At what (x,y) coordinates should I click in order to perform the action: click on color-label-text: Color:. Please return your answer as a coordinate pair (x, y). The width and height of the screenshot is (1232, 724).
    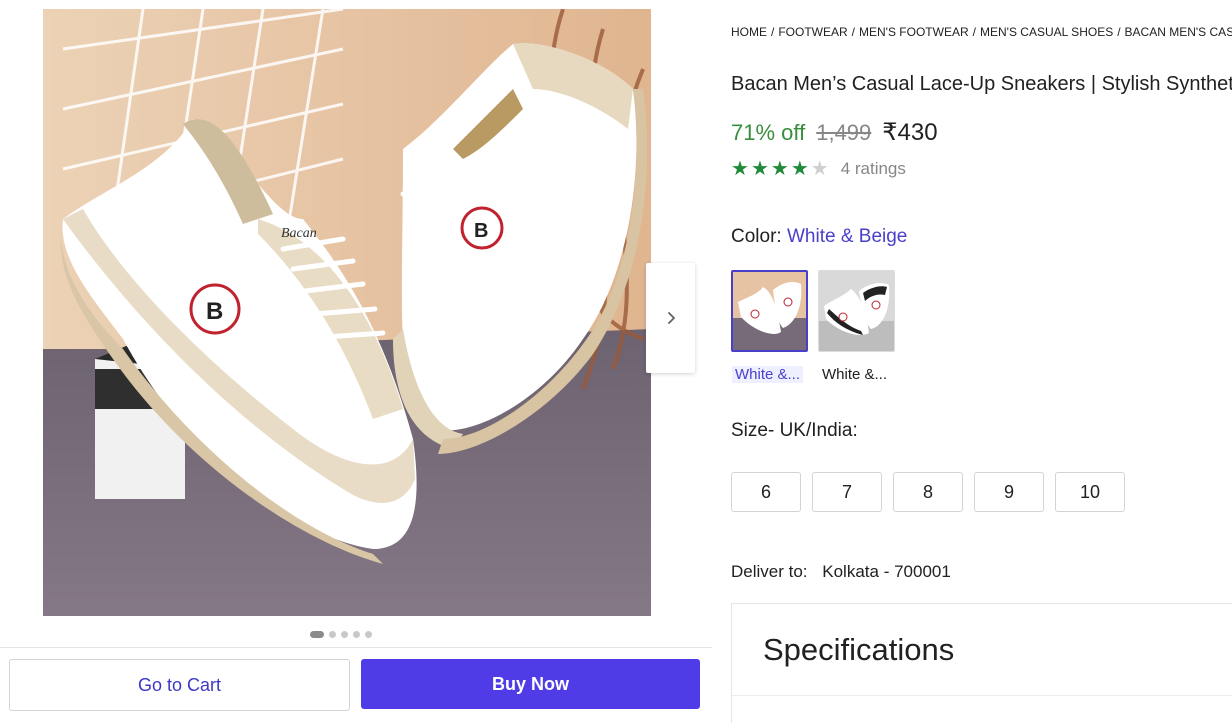
    Looking at the image, I should click on (756, 236).